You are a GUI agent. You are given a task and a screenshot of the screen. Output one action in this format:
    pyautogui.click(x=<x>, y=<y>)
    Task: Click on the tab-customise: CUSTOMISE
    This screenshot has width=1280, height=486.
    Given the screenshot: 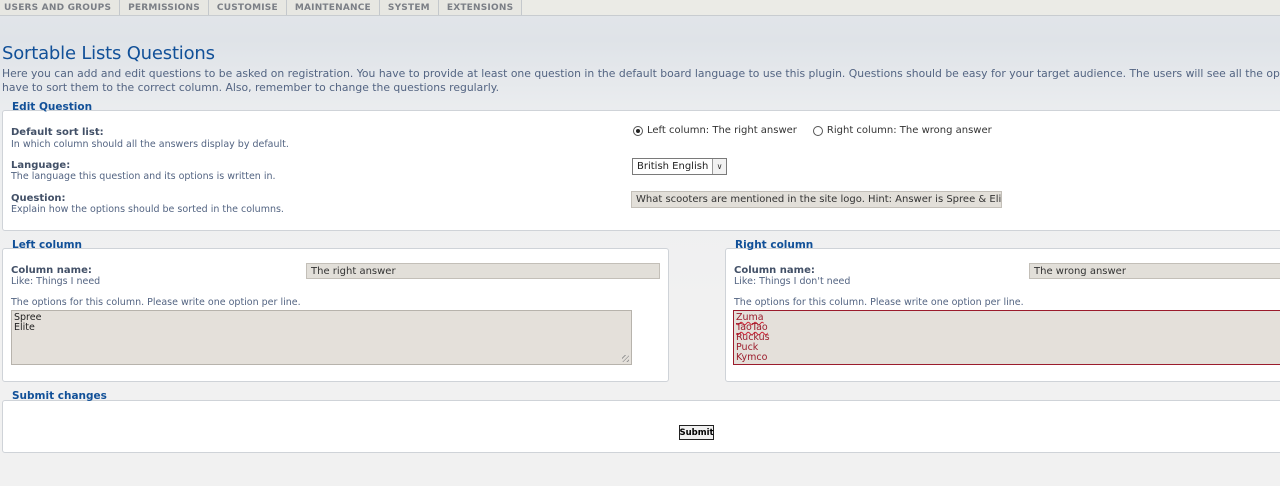 What is the action you would take?
    pyautogui.click(x=247, y=7)
    